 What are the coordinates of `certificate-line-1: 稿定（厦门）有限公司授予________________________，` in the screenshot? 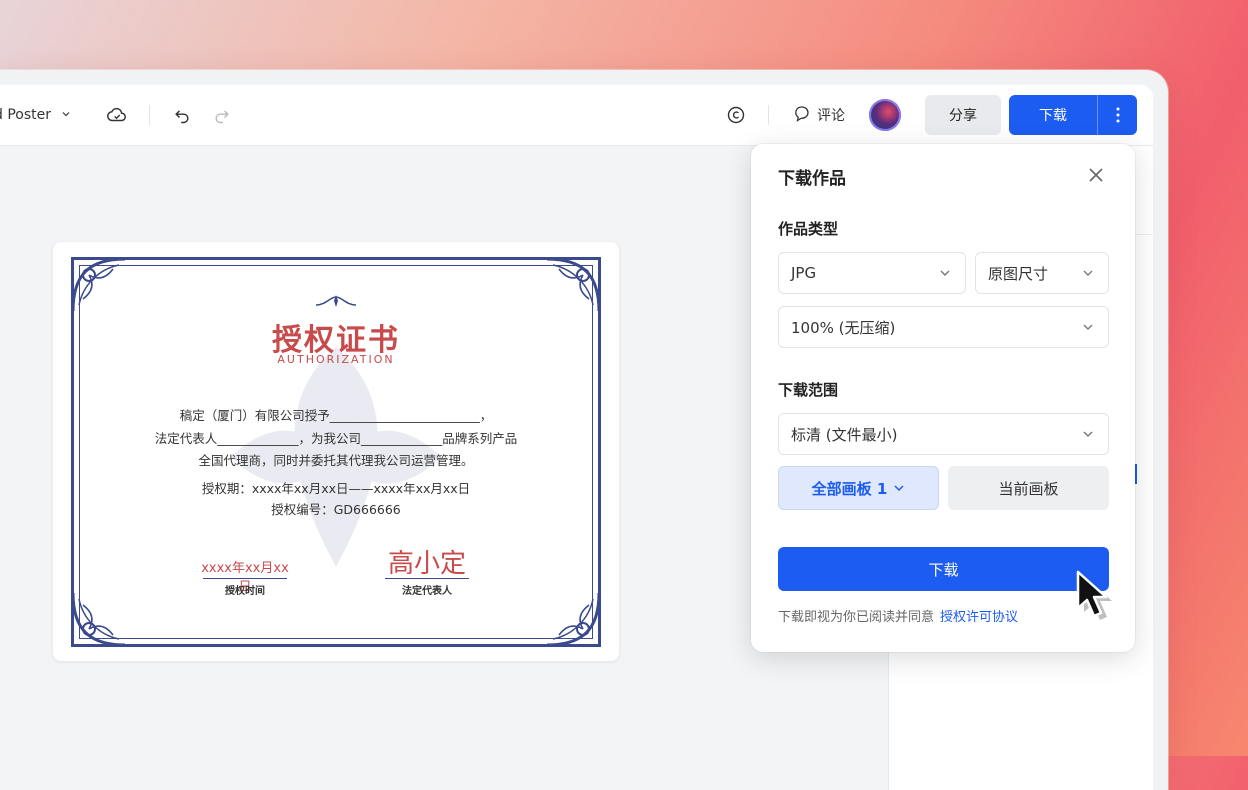 It's located at (336, 415).